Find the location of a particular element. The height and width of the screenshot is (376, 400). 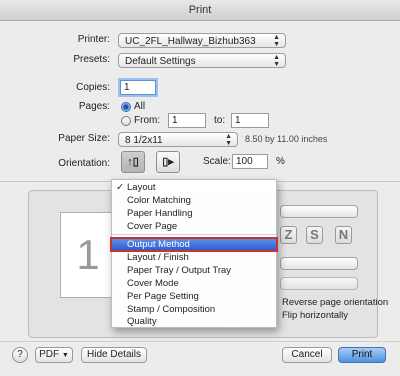

presets-popup: Default Settings ▲ ▼ is located at coordinates (202, 60).